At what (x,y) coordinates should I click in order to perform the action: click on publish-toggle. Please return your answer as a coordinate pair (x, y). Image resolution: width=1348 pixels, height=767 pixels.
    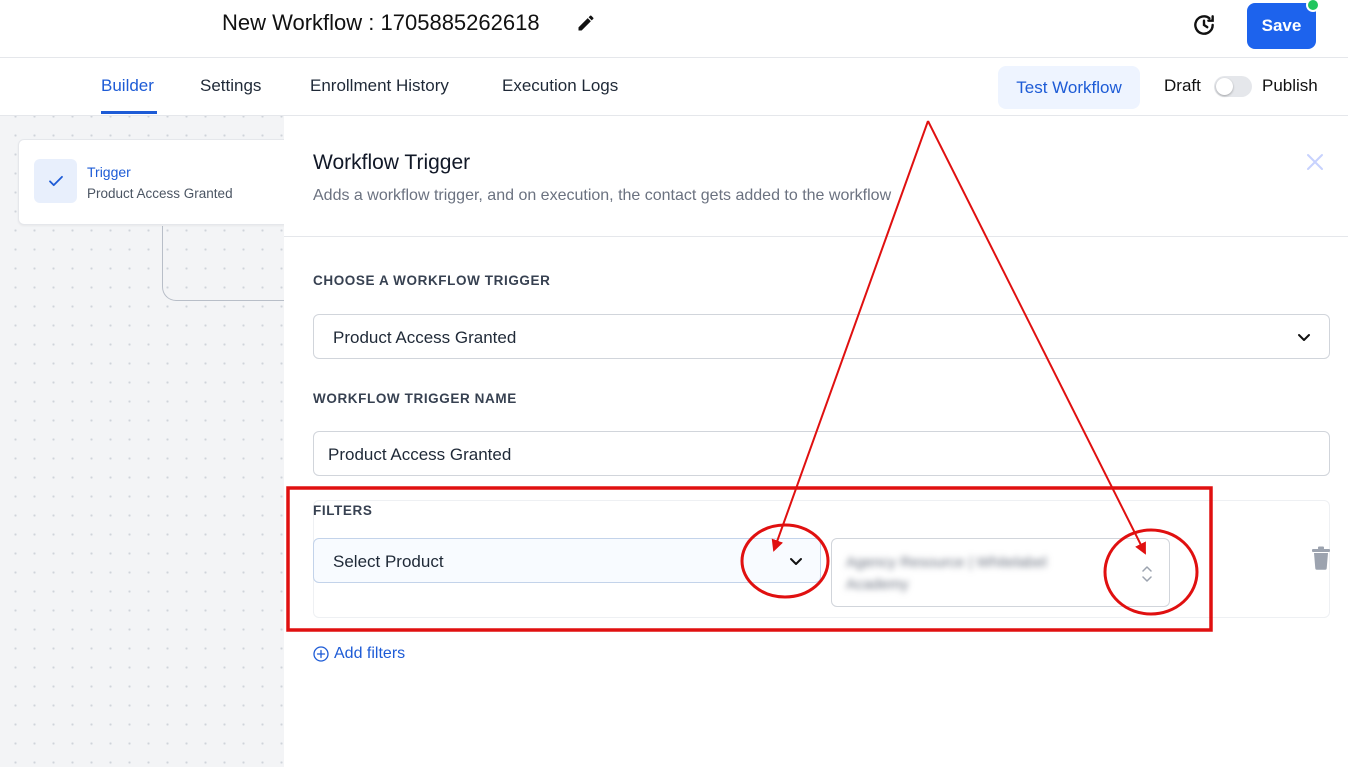
    Looking at the image, I should click on (1233, 86).